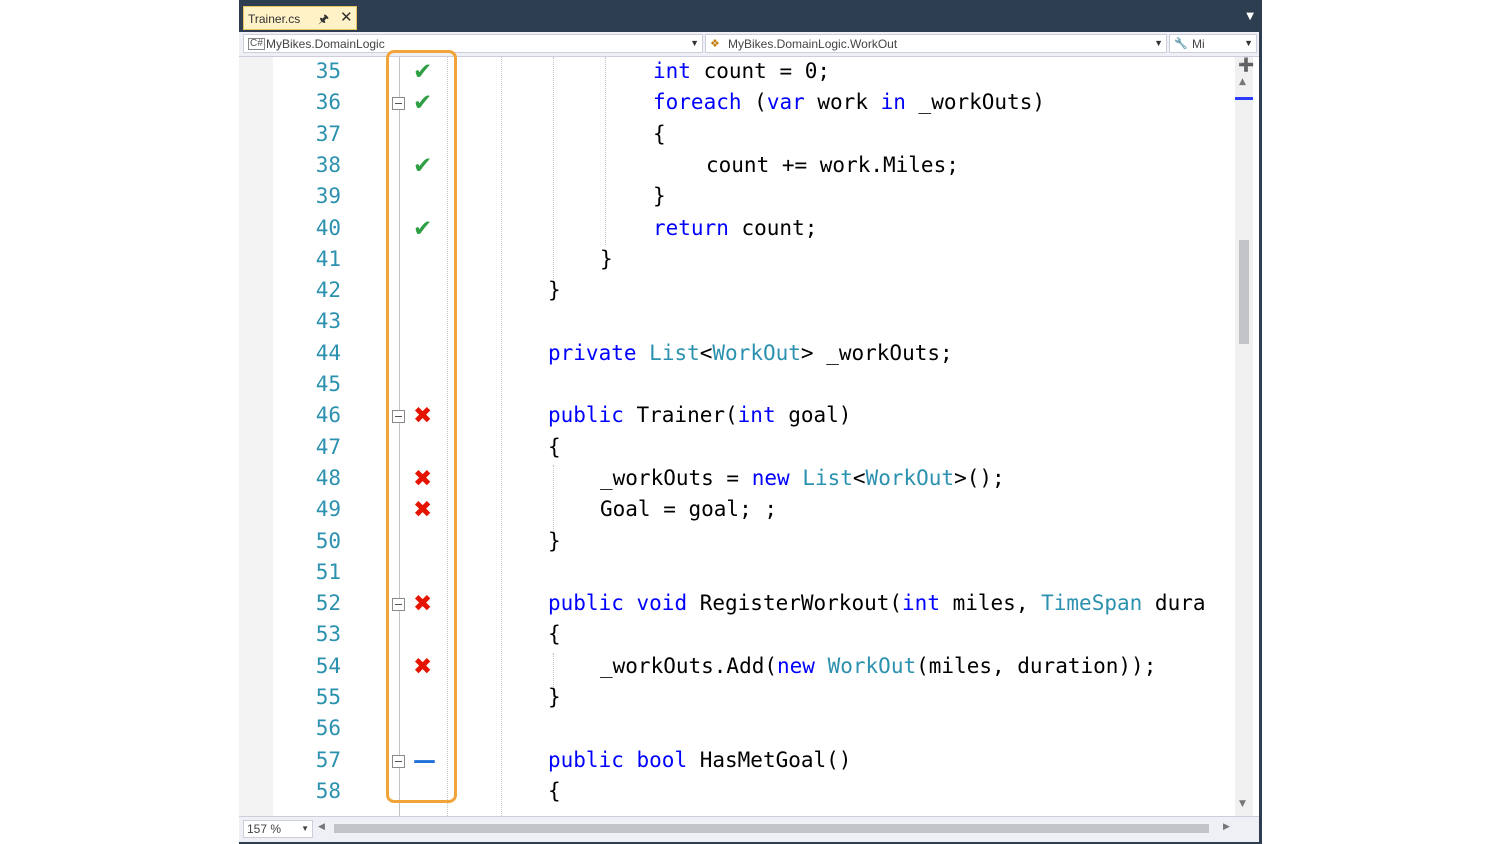 The width and height of the screenshot is (1500, 844). What do you see at coordinates (1246, 65) in the screenshot?
I see `split-icon: ➕` at bounding box center [1246, 65].